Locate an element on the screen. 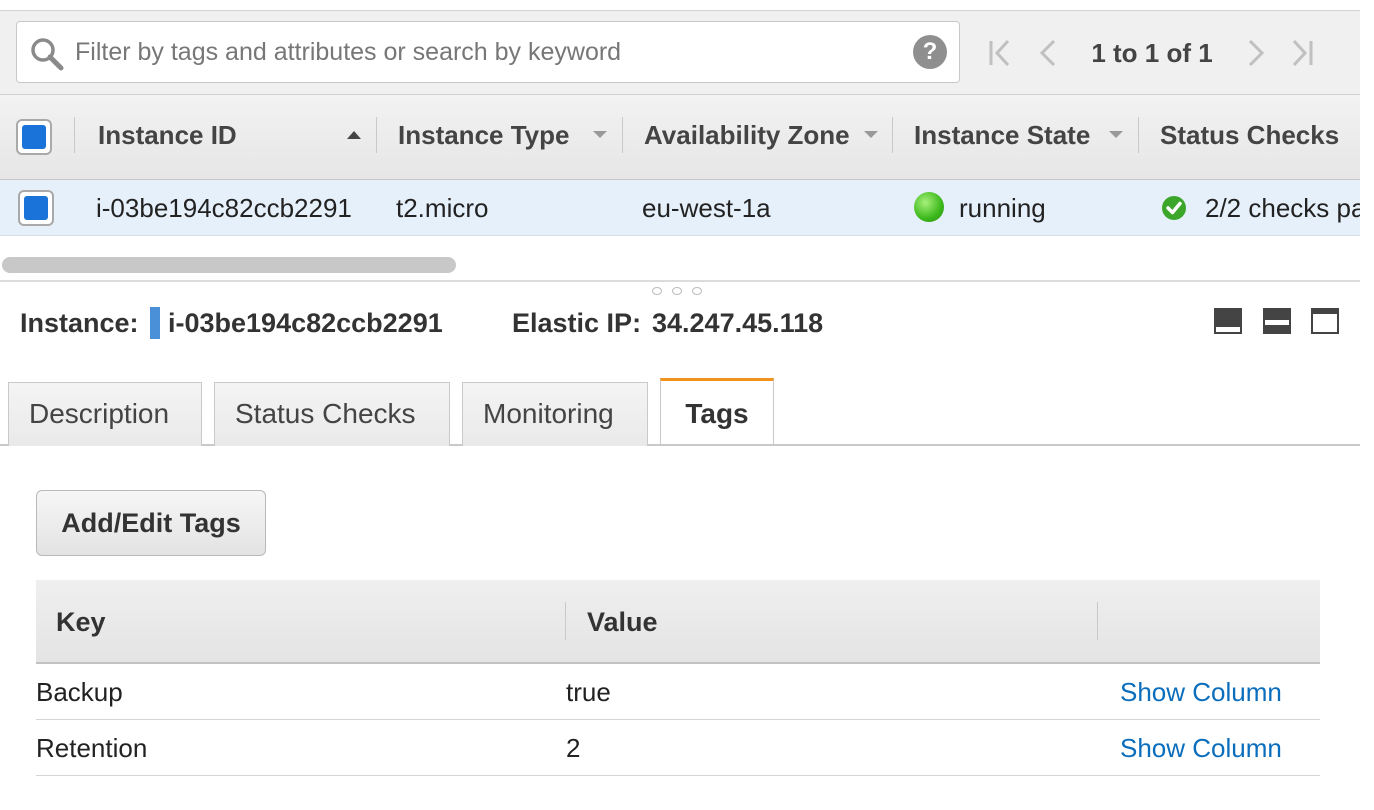 Image resolution: width=1374 pixels, height=810 pixels. column-header-instance-id: Instance ID is located at coordinates (167, 135).